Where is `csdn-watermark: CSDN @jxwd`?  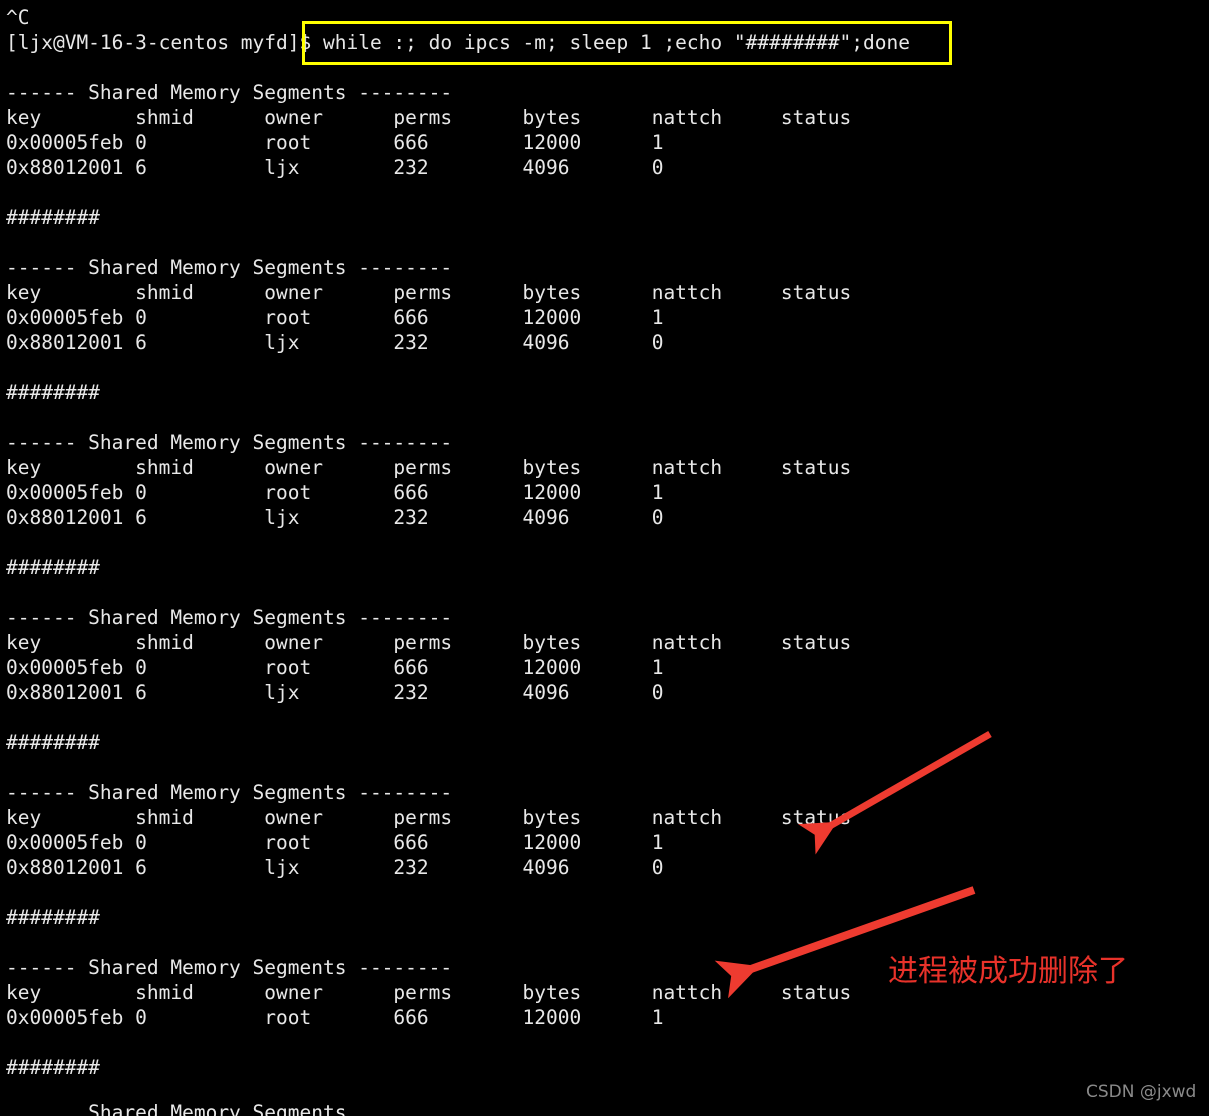
csdn-watermark: CSDN @jxwd is located at coordinates (1141, 1092).